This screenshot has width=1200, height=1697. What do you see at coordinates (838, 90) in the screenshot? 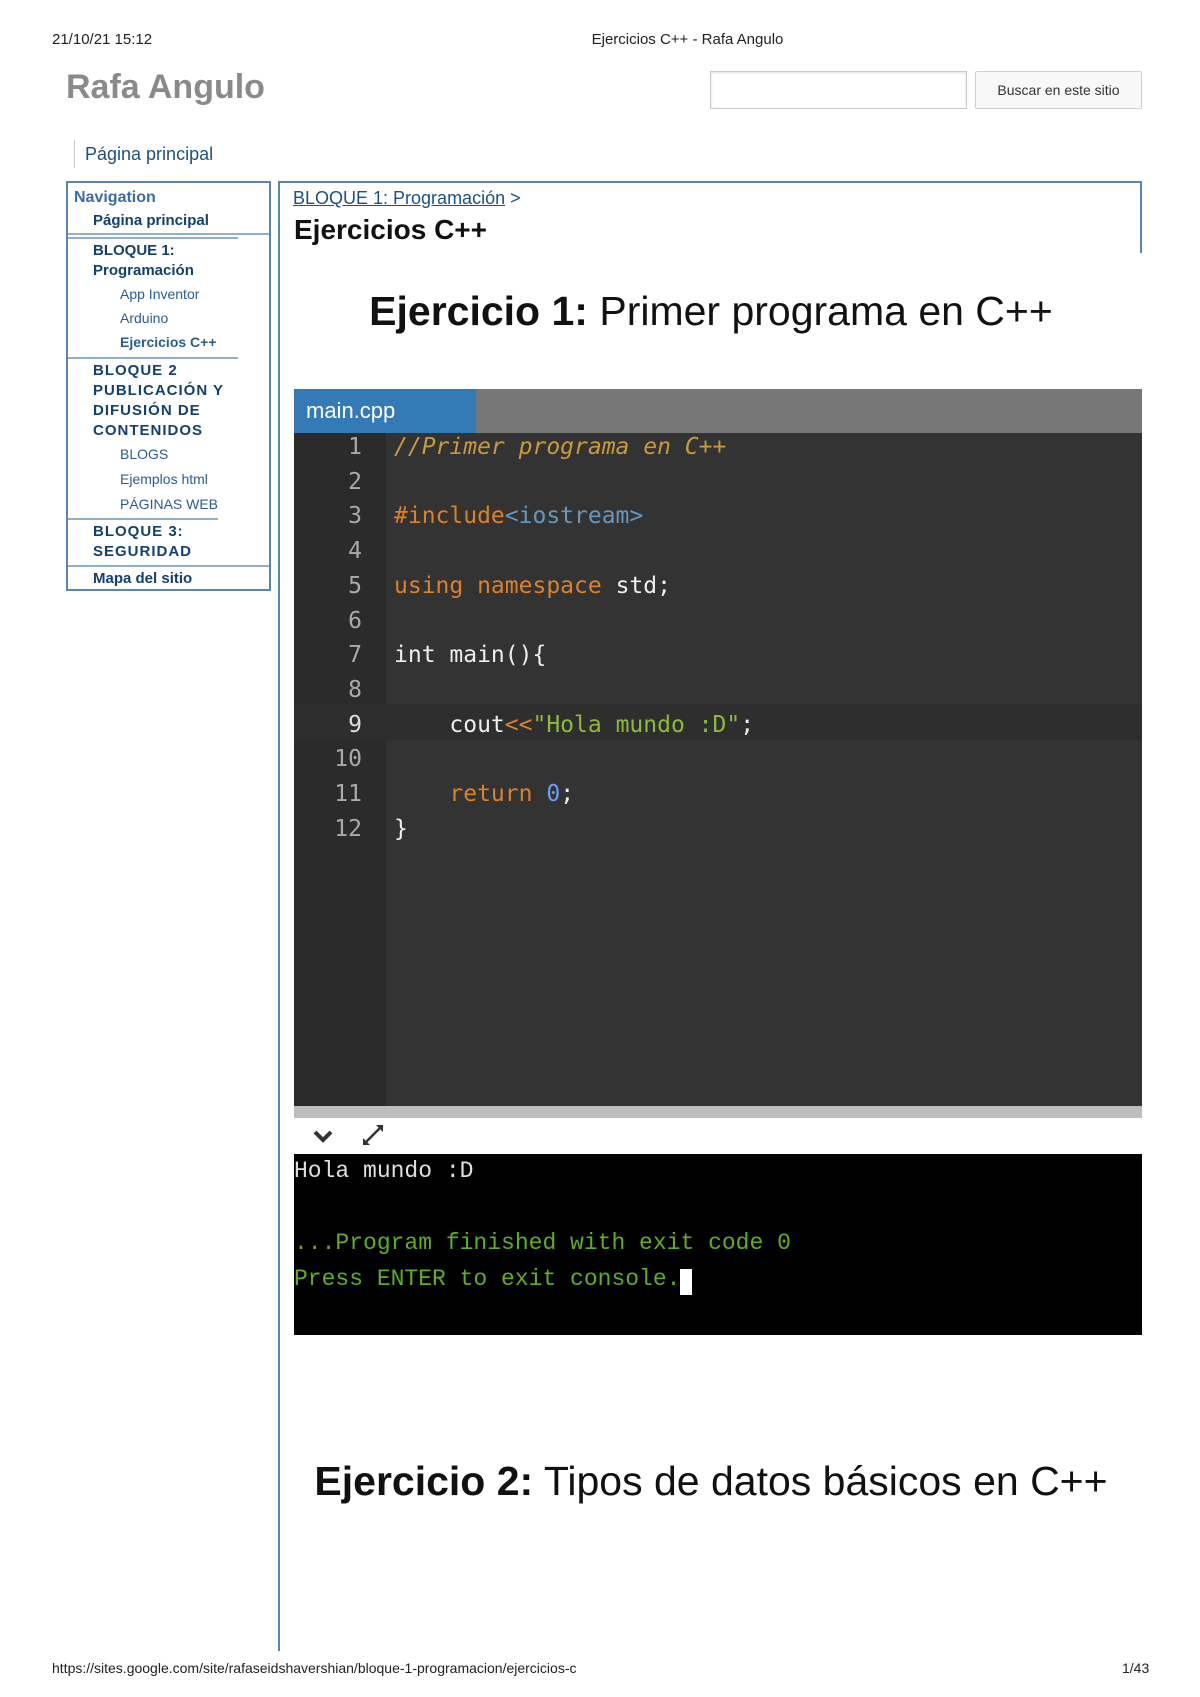
I see `search-input` at bounding box center [838, 90].